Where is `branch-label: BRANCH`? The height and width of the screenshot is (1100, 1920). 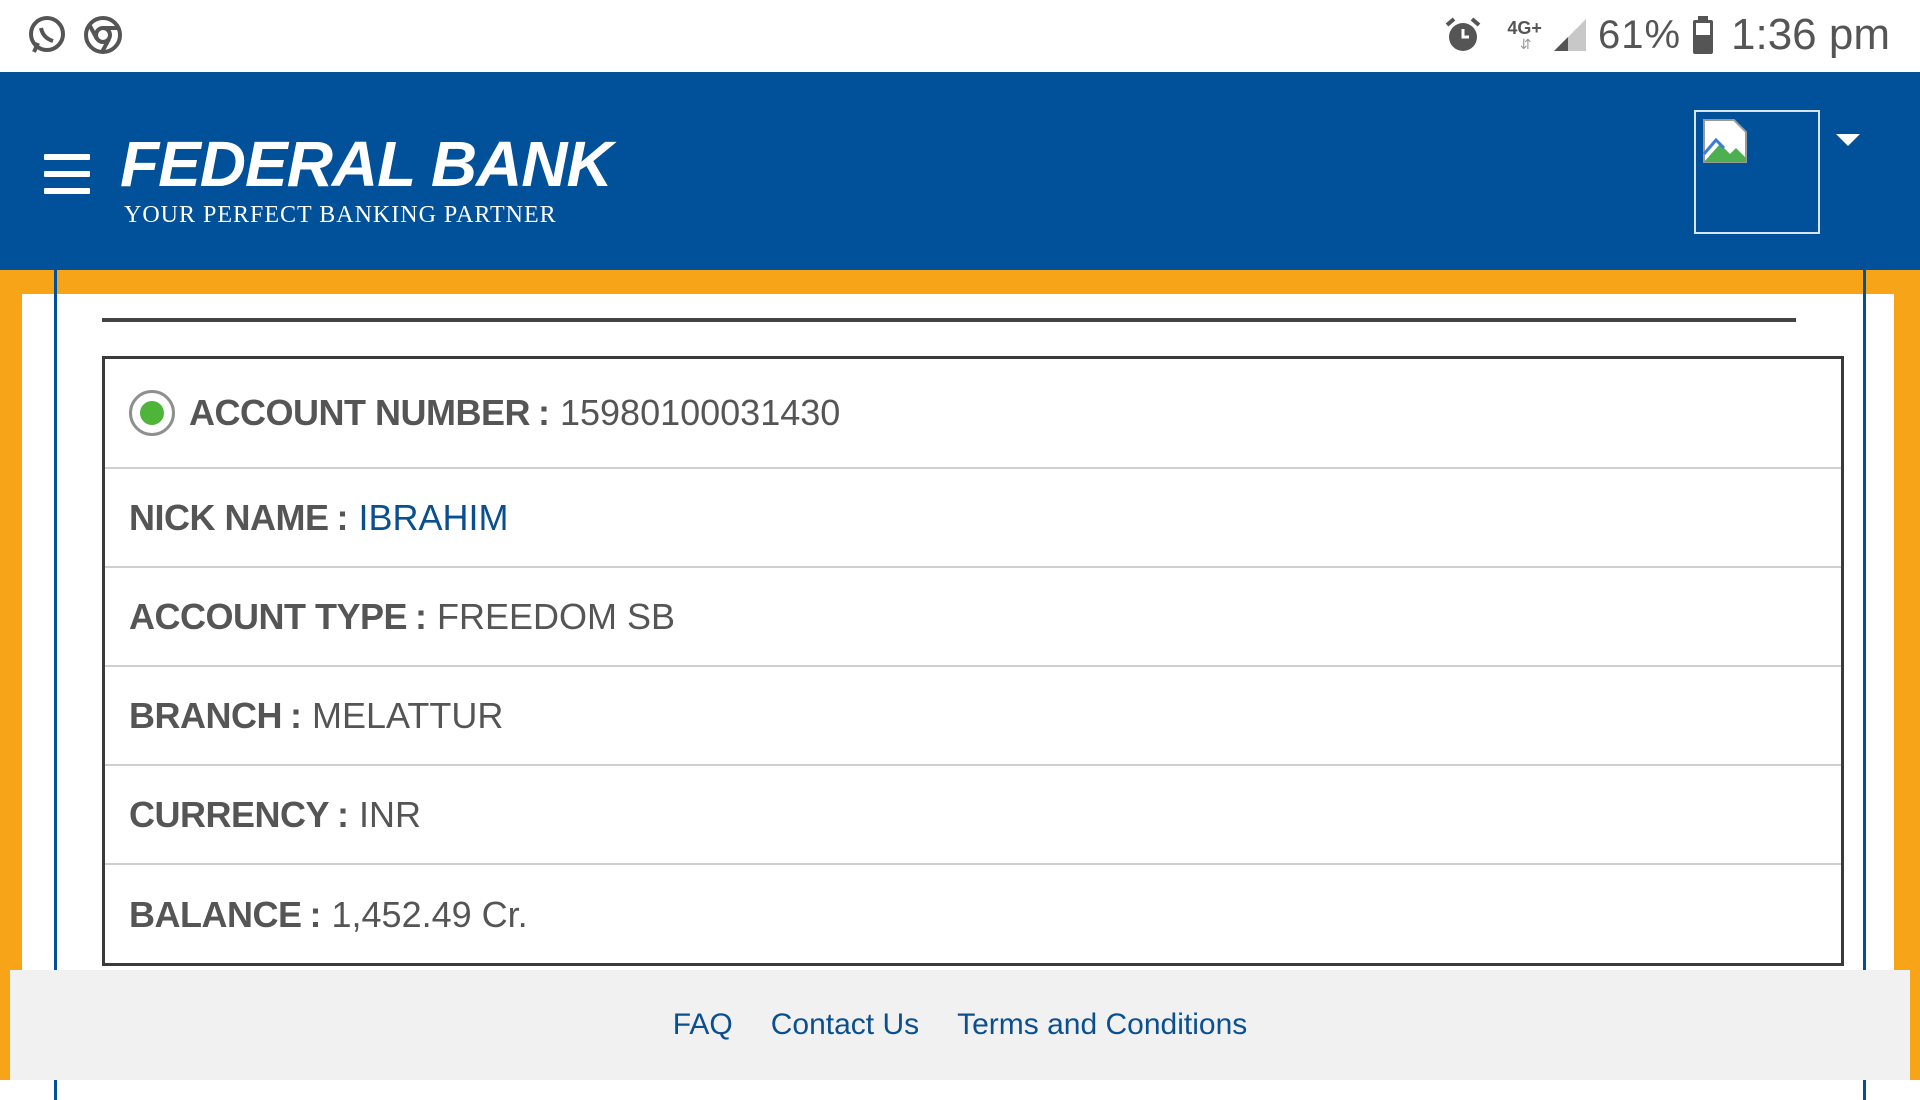 branch-label: BRANCH is located at coordinates (206, 715).